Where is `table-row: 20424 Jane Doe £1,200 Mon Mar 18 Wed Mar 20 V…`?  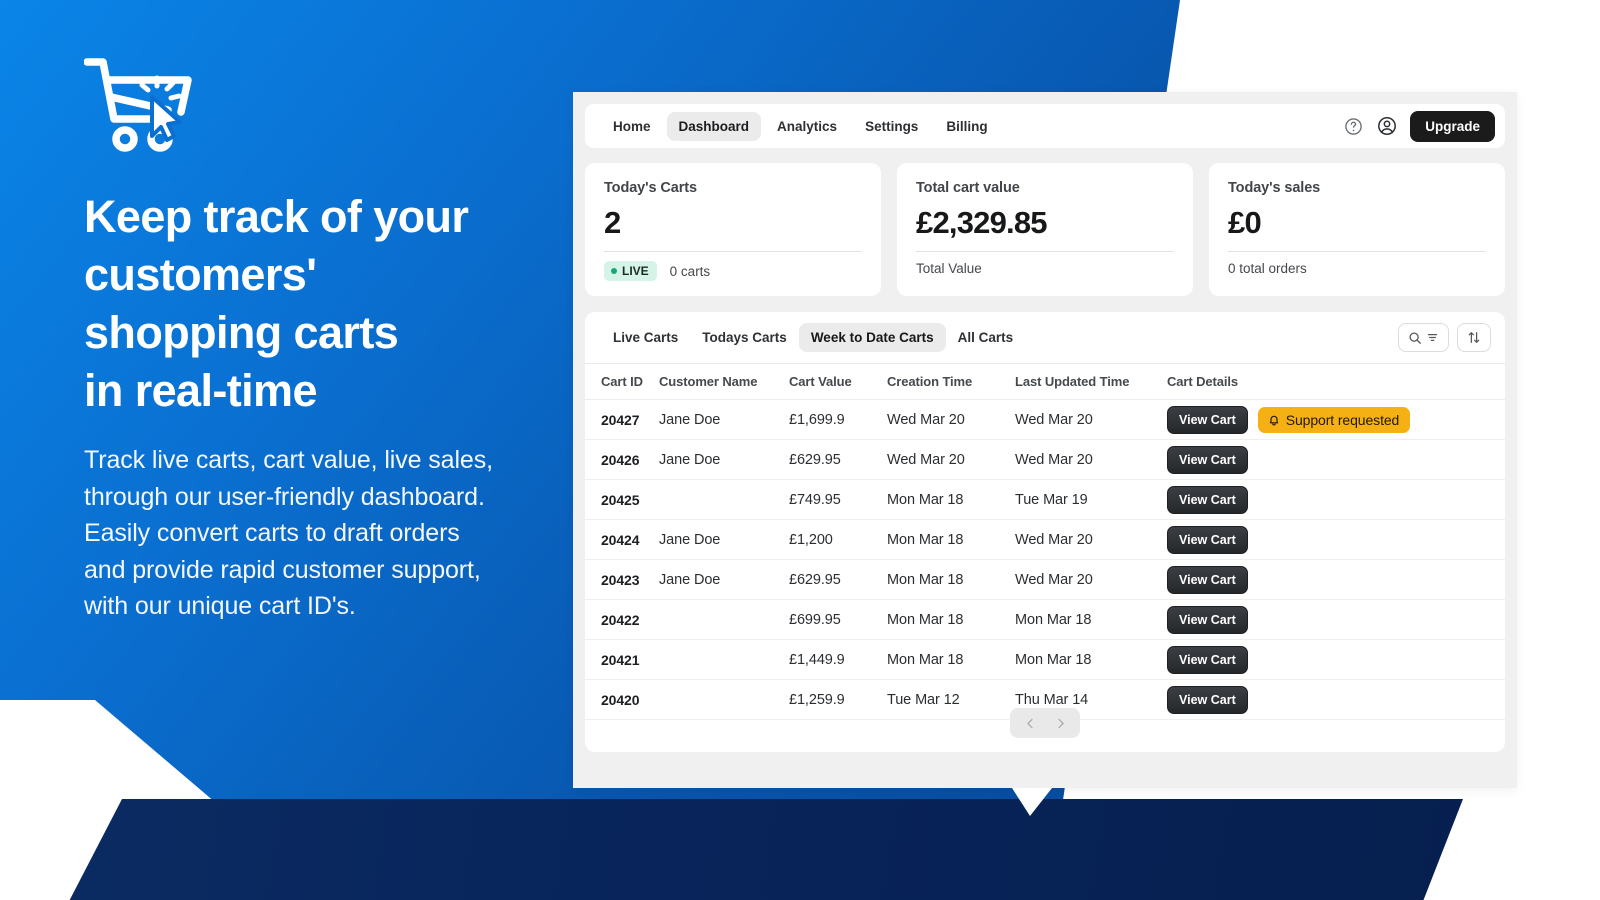
table-row: 20424 Jane Doe £1,200 Mon Mar 18 Wed Mar 20 V… is located at coordinates (1045, 539).